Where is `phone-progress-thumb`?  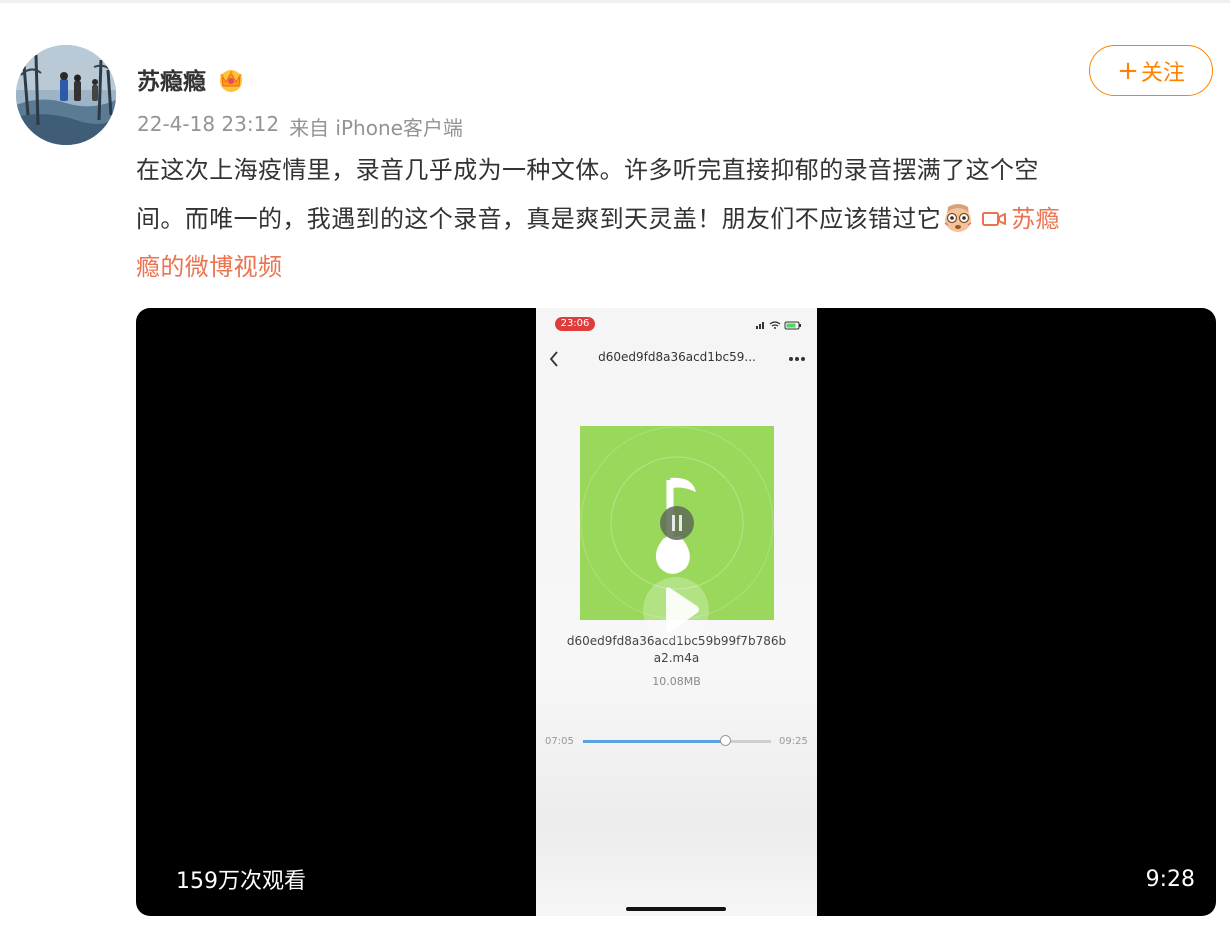 phone-progress-thumb is located at coordinates (725, 740).